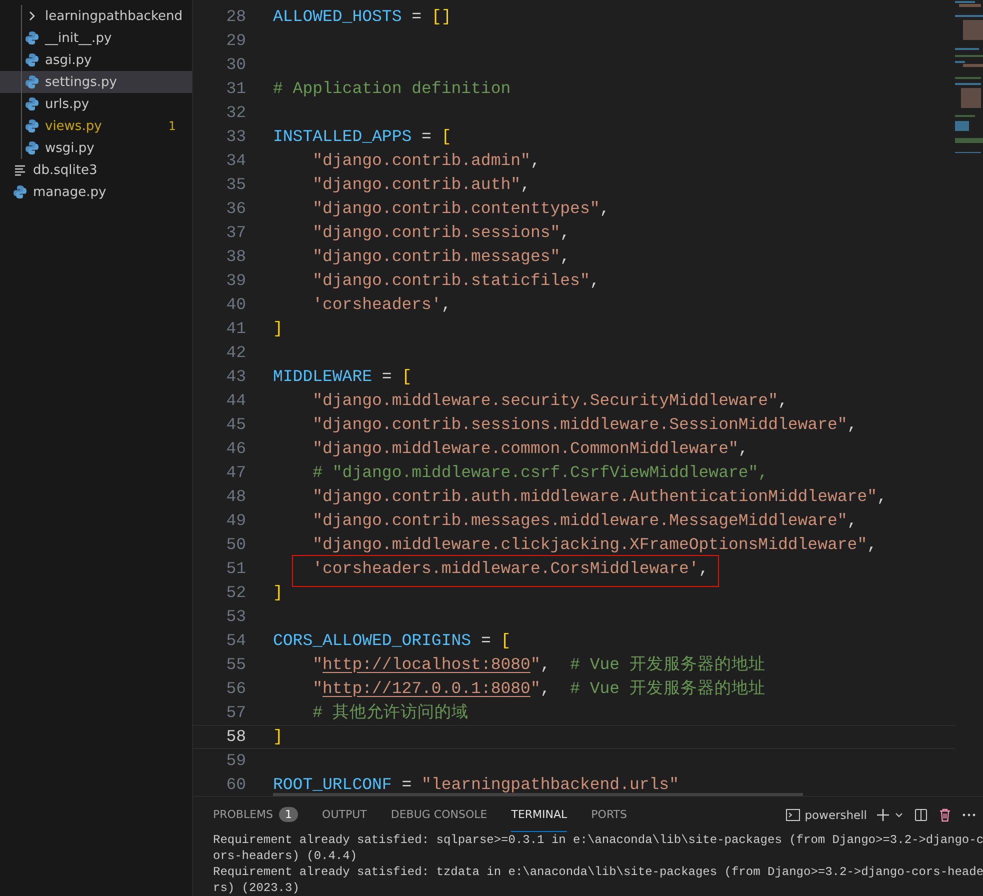 The image size is (983, 896). Describe the element at coordinates (362, 136) in the screenshot. I see `code-line: INSTALLED_APPS = [` at that location.